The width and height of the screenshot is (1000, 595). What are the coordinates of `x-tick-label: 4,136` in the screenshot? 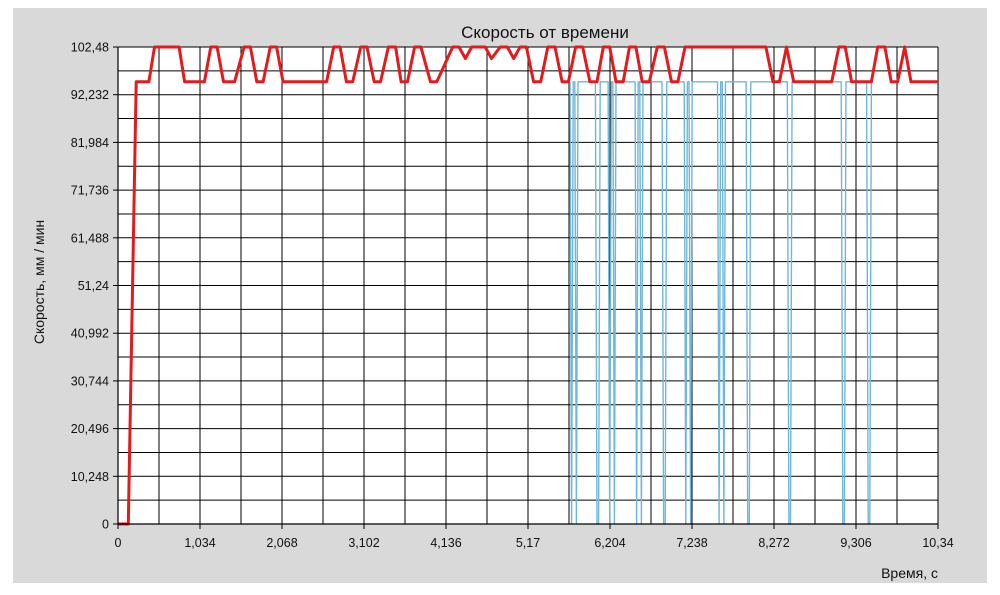 It's located at (445, 543).